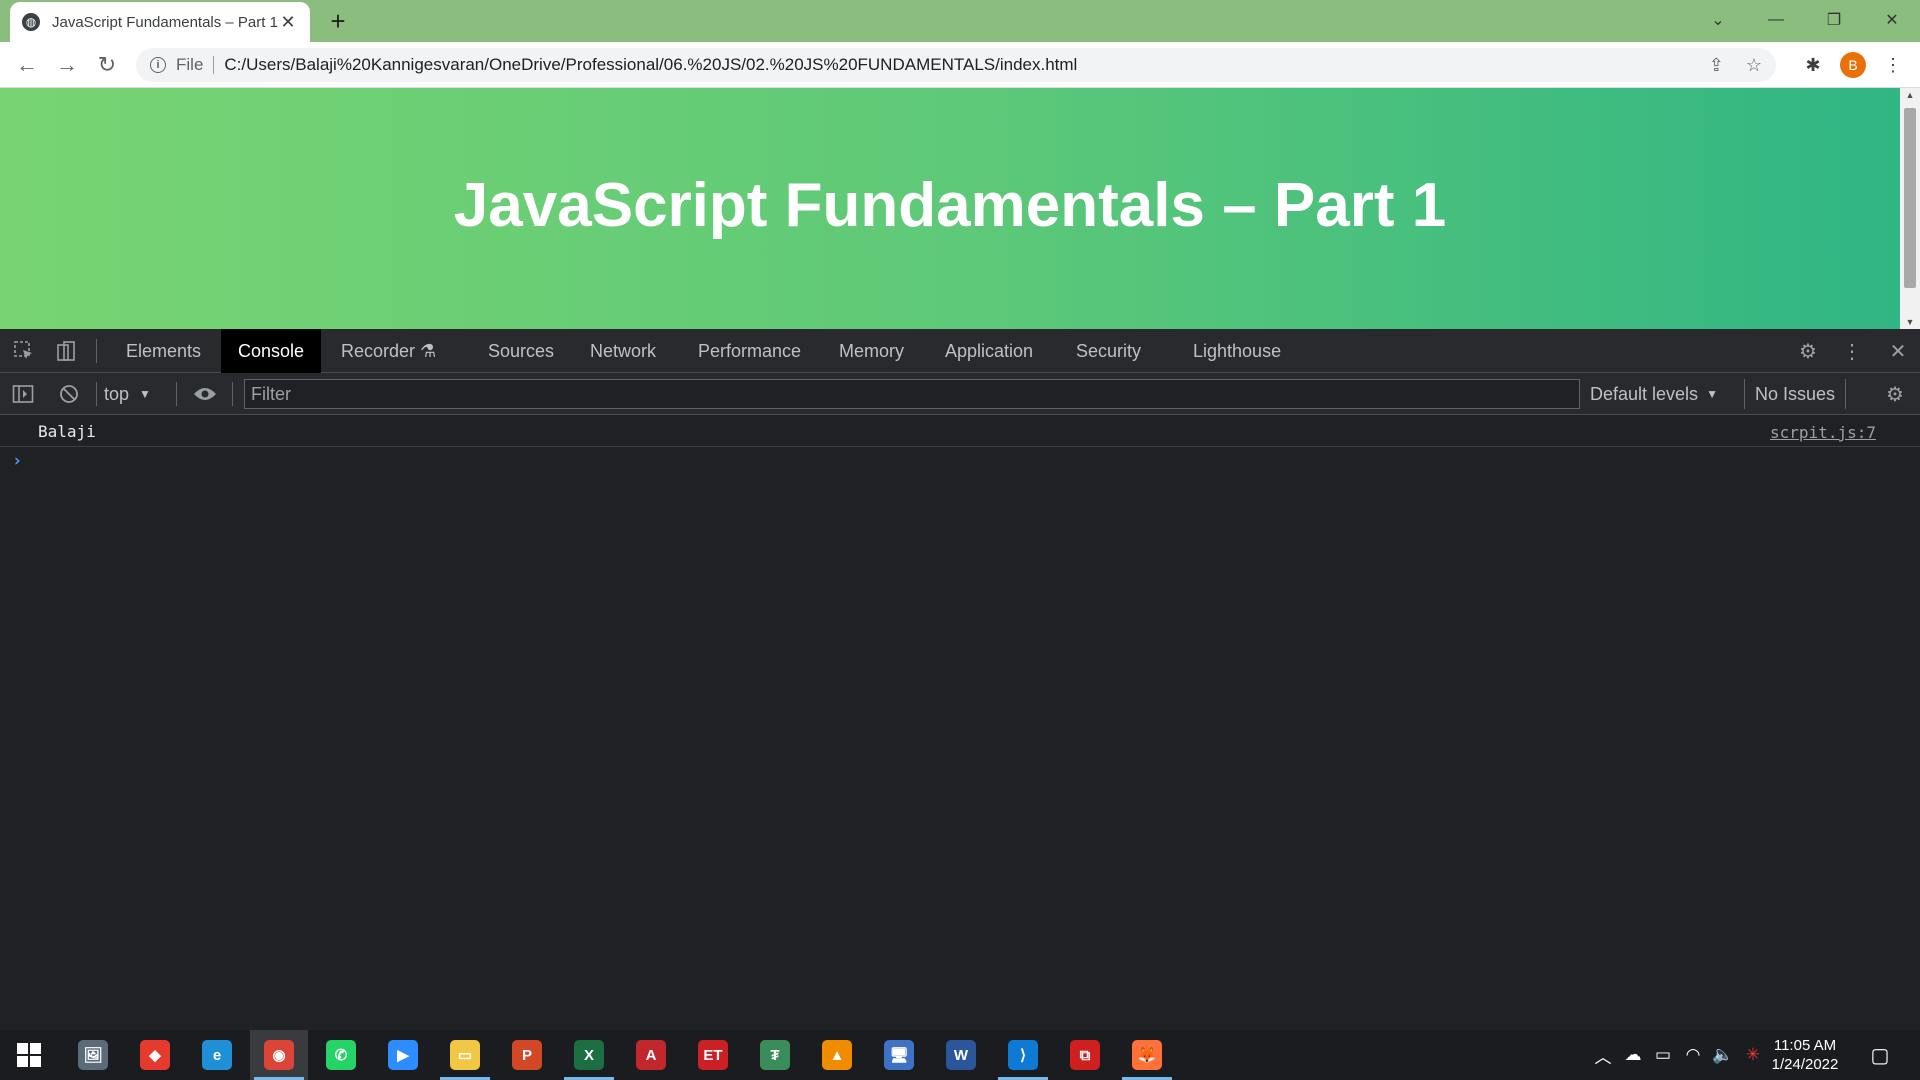 The width and height of the screenshot is (1920, 1080). I want to click on live-expression-eye-icon, so click(205, 394).